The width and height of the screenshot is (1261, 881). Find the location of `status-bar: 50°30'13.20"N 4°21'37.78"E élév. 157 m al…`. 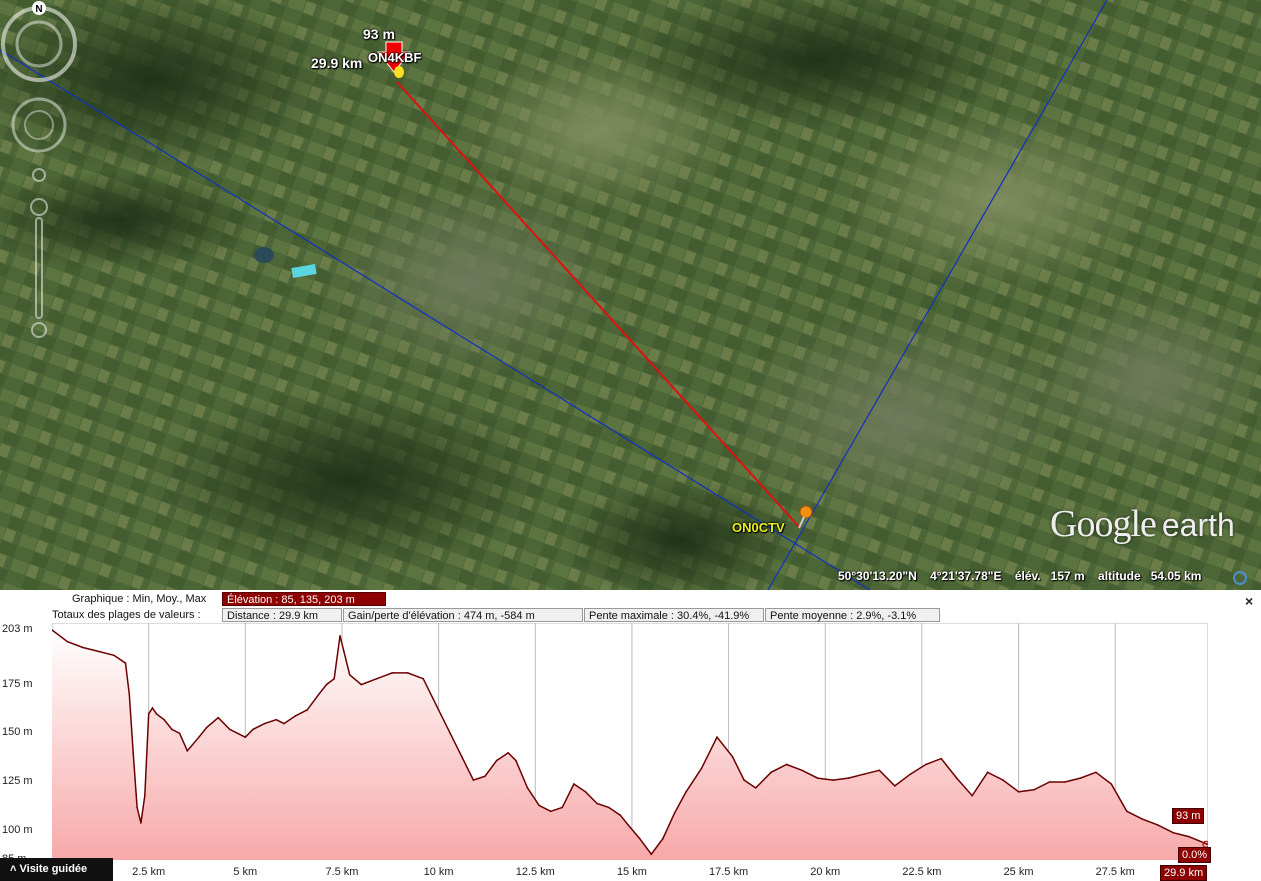

status-bar: 50°30'13.20"N 4°21'37.78"E élév. 157 m al… is located at coordinates (1024, 576).